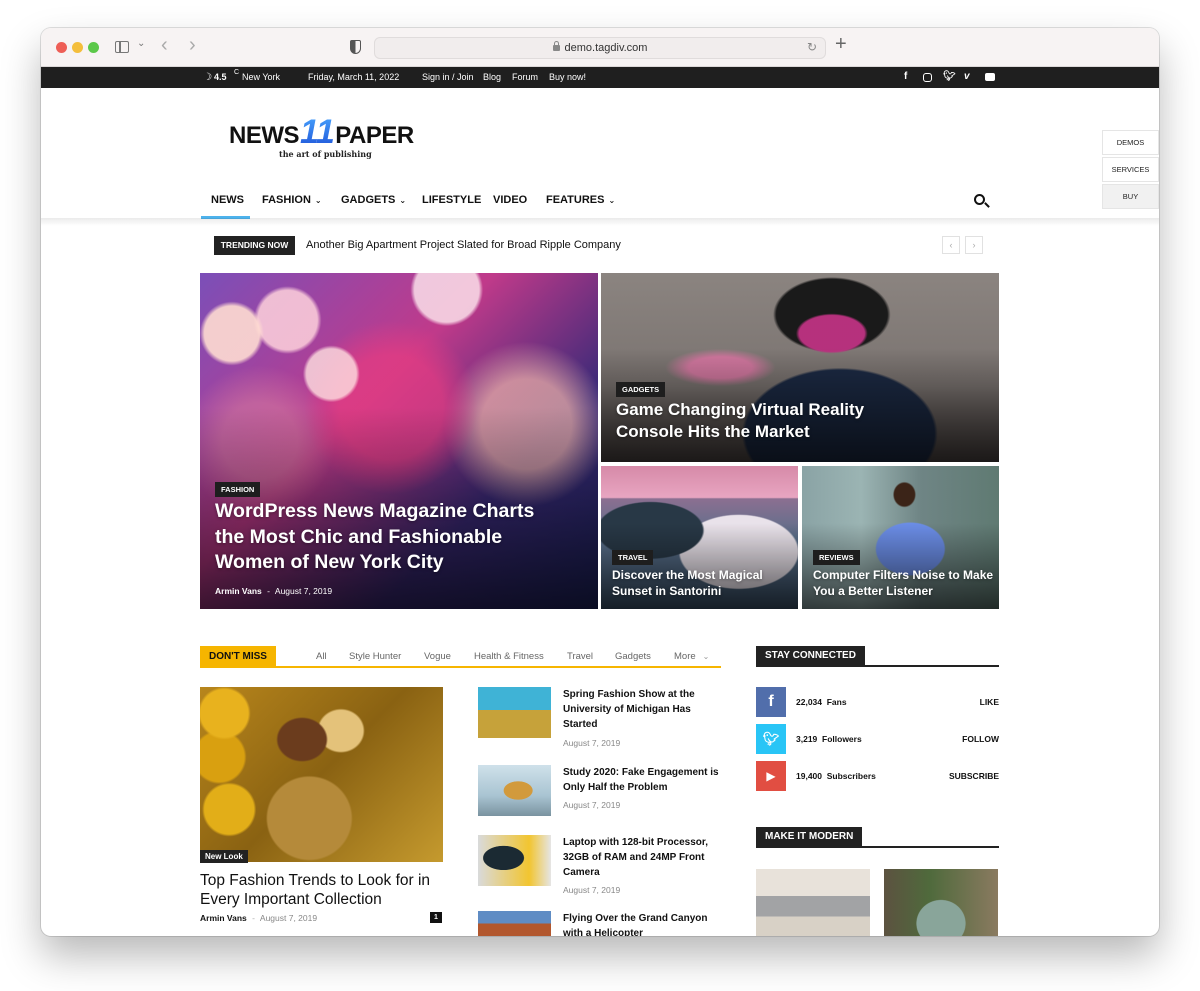 The image size is (1200, 991). I want to click on nav-item-features: FEATURES ⌄, so click(580, 200).